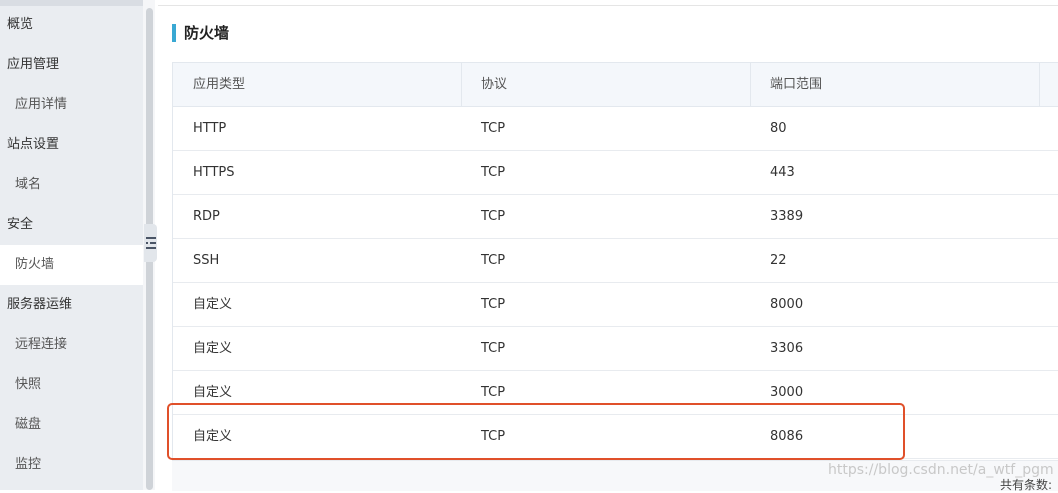  What do you see at coordinates (71, 385) in the screenshot?
I see `sidebar-item-snapshot: 快照` at bounding box center [71, 385].